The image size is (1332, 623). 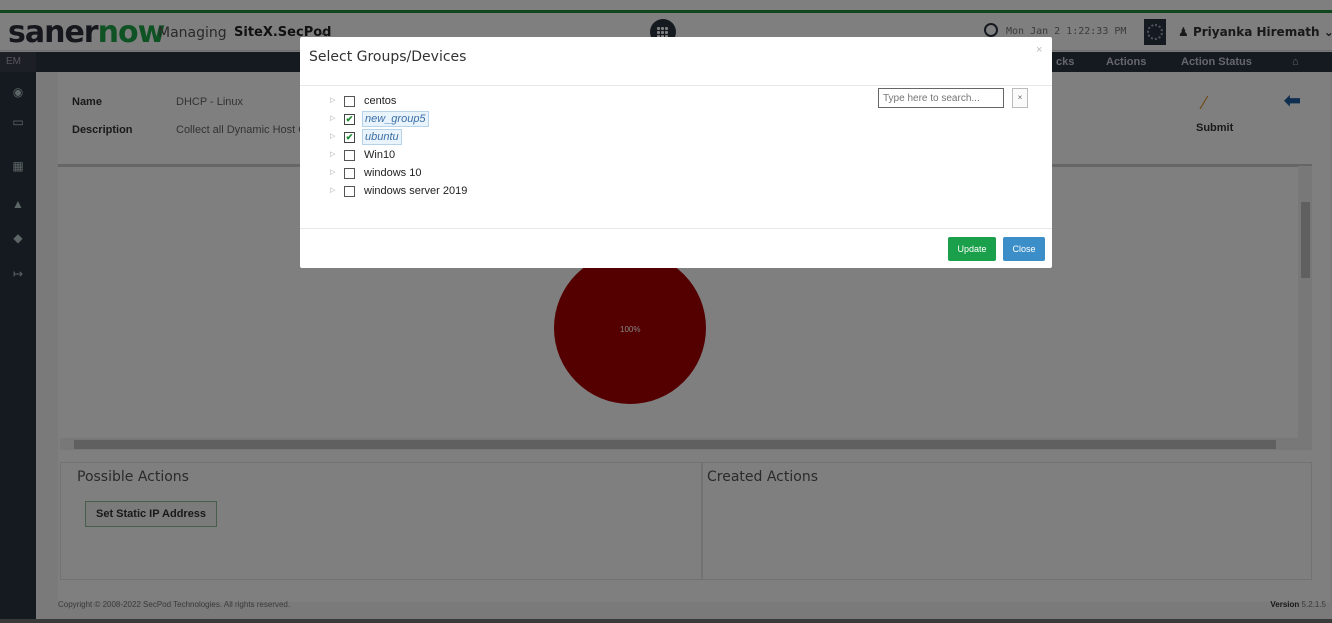 I want to click on bottom-edge, so click(x=666, y=621).